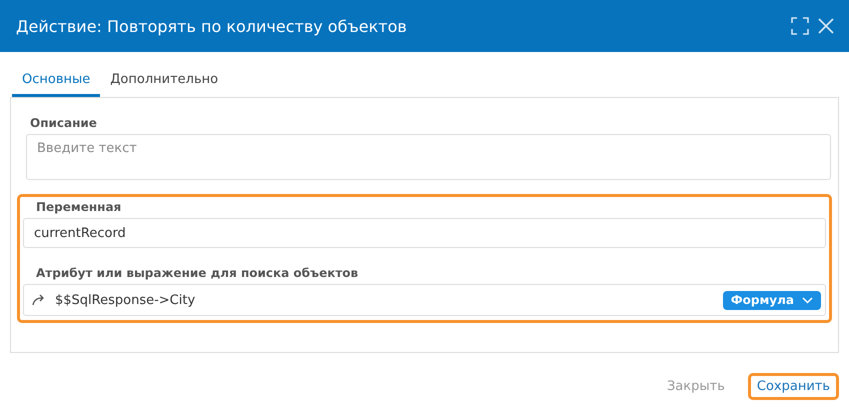 Image resolution: width=849 pixels, height=407 pixels. Describe the element at coordinates (56, 81) in the screenshot. I see `tab: Основные` at that location.